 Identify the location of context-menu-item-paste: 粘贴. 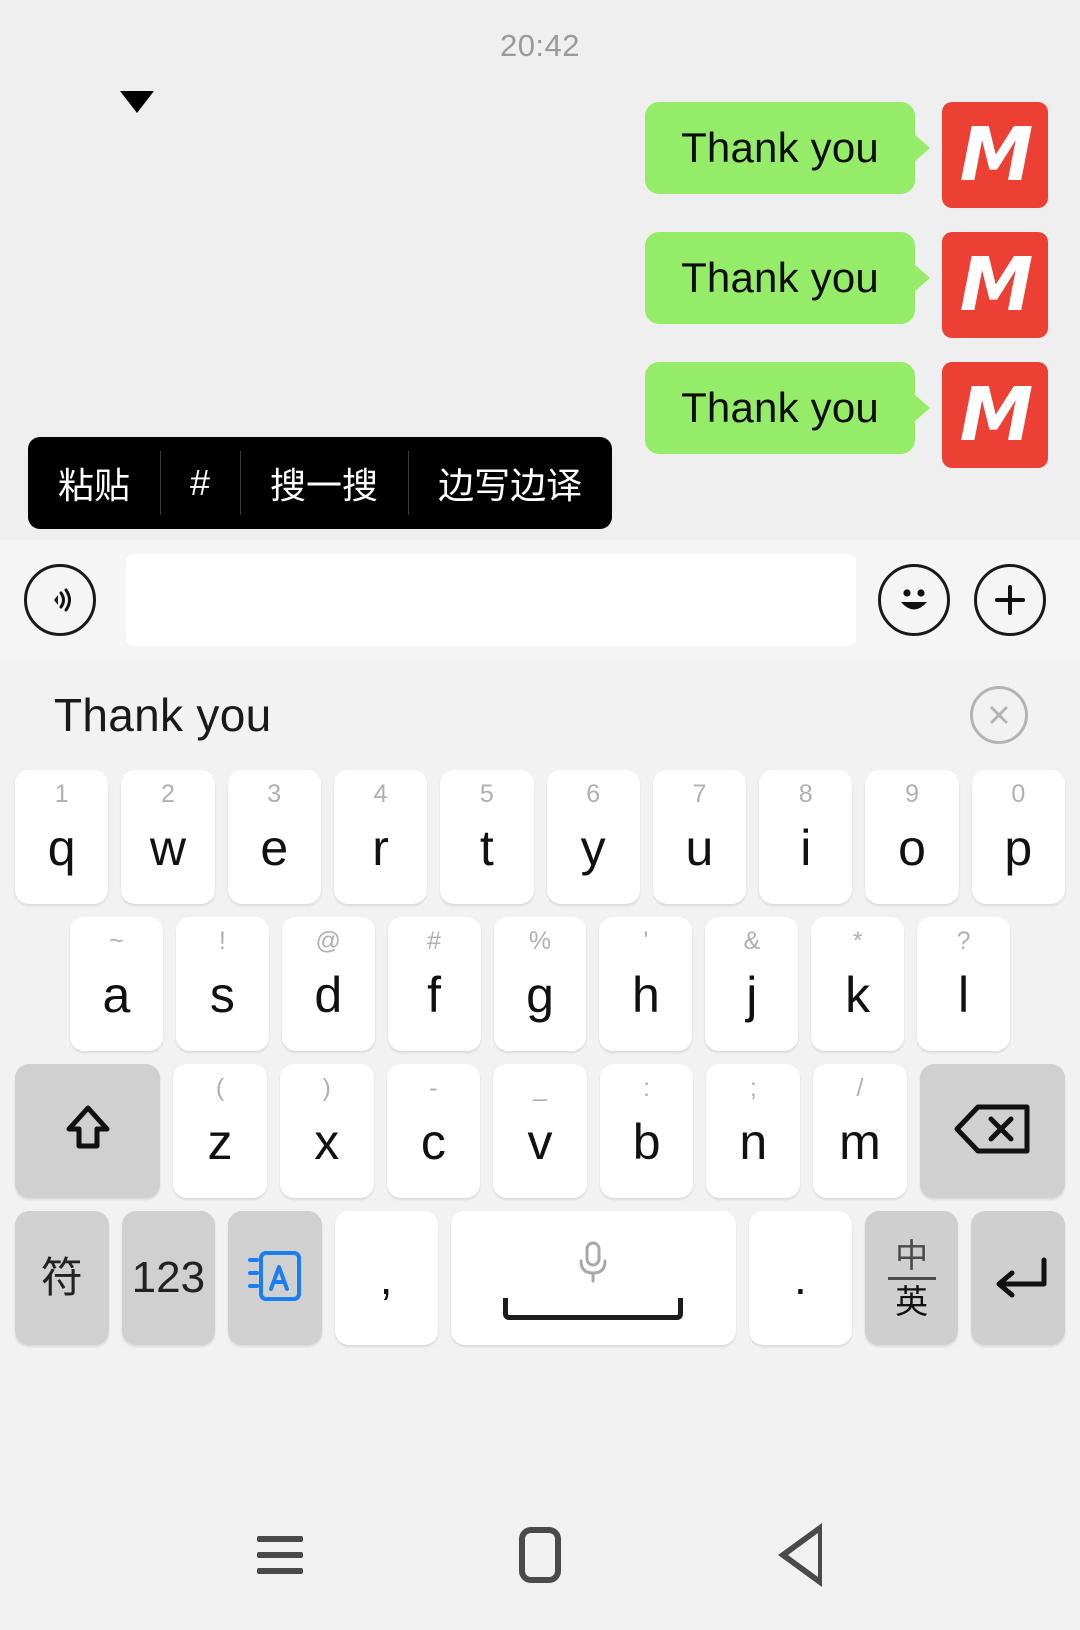
(94, 483).